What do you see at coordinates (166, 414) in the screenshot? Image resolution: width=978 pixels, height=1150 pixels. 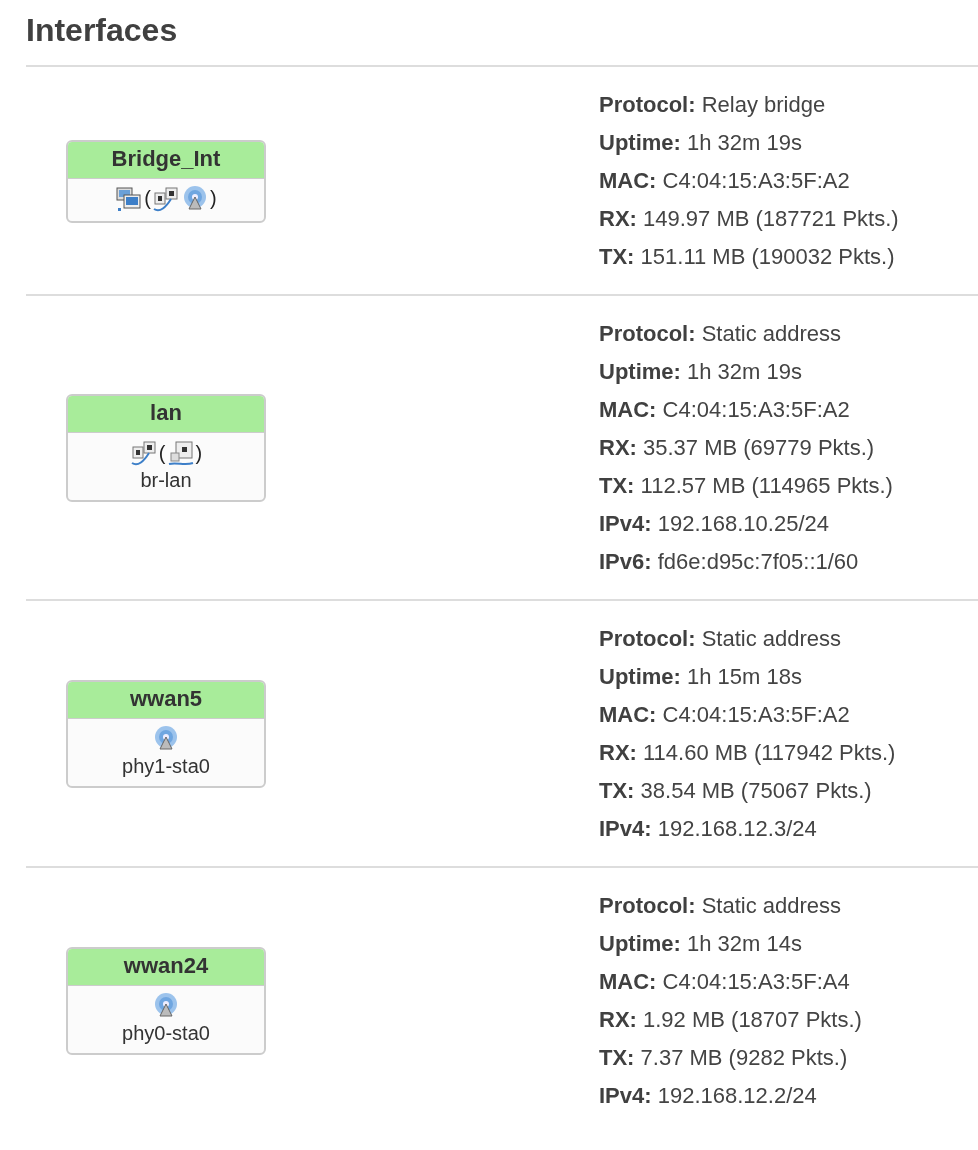 I see `interface-name: lan` at bounding box center [166, 414].